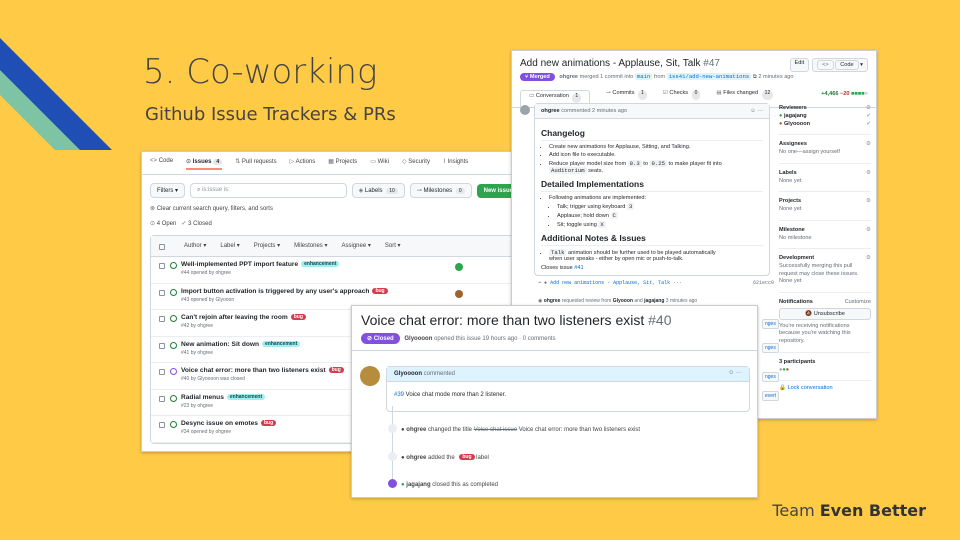  I want to click on issue-title-link: Well-implemented PPT import feature, so click(239, 264).